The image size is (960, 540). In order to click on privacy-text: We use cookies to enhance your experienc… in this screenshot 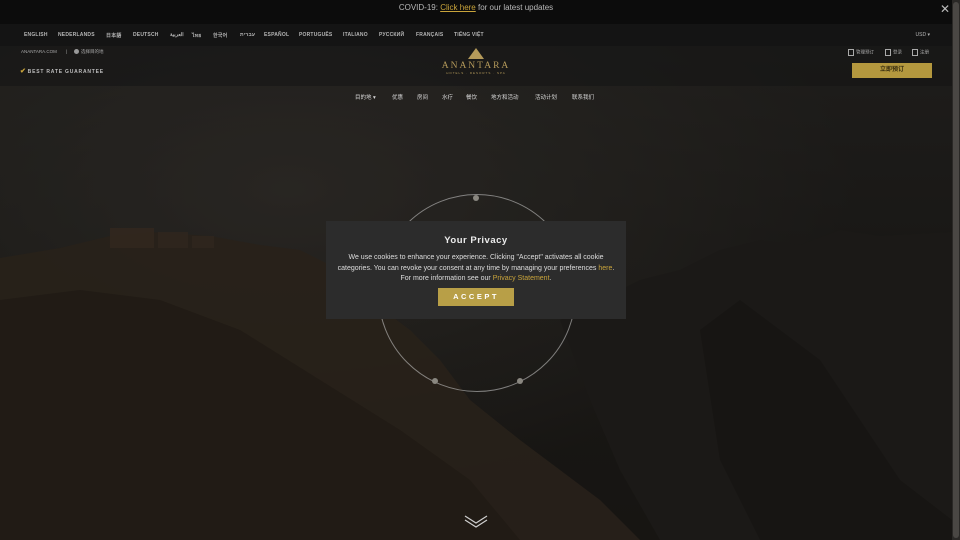, I will do `click(476, 269)`.